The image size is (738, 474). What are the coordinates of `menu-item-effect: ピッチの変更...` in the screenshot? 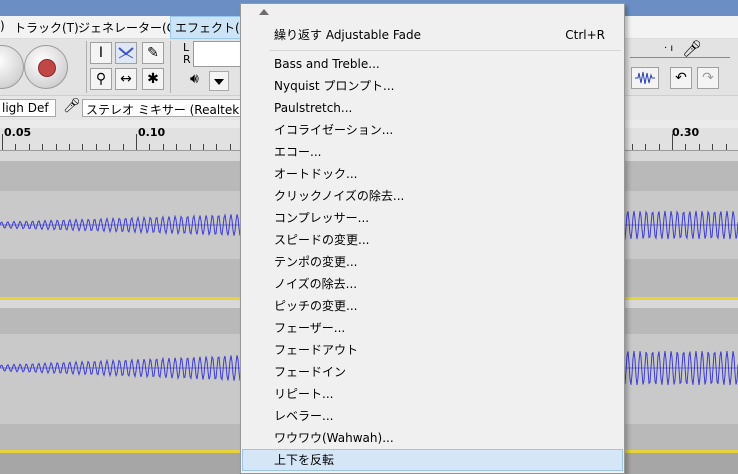 It's located at (432, 306).